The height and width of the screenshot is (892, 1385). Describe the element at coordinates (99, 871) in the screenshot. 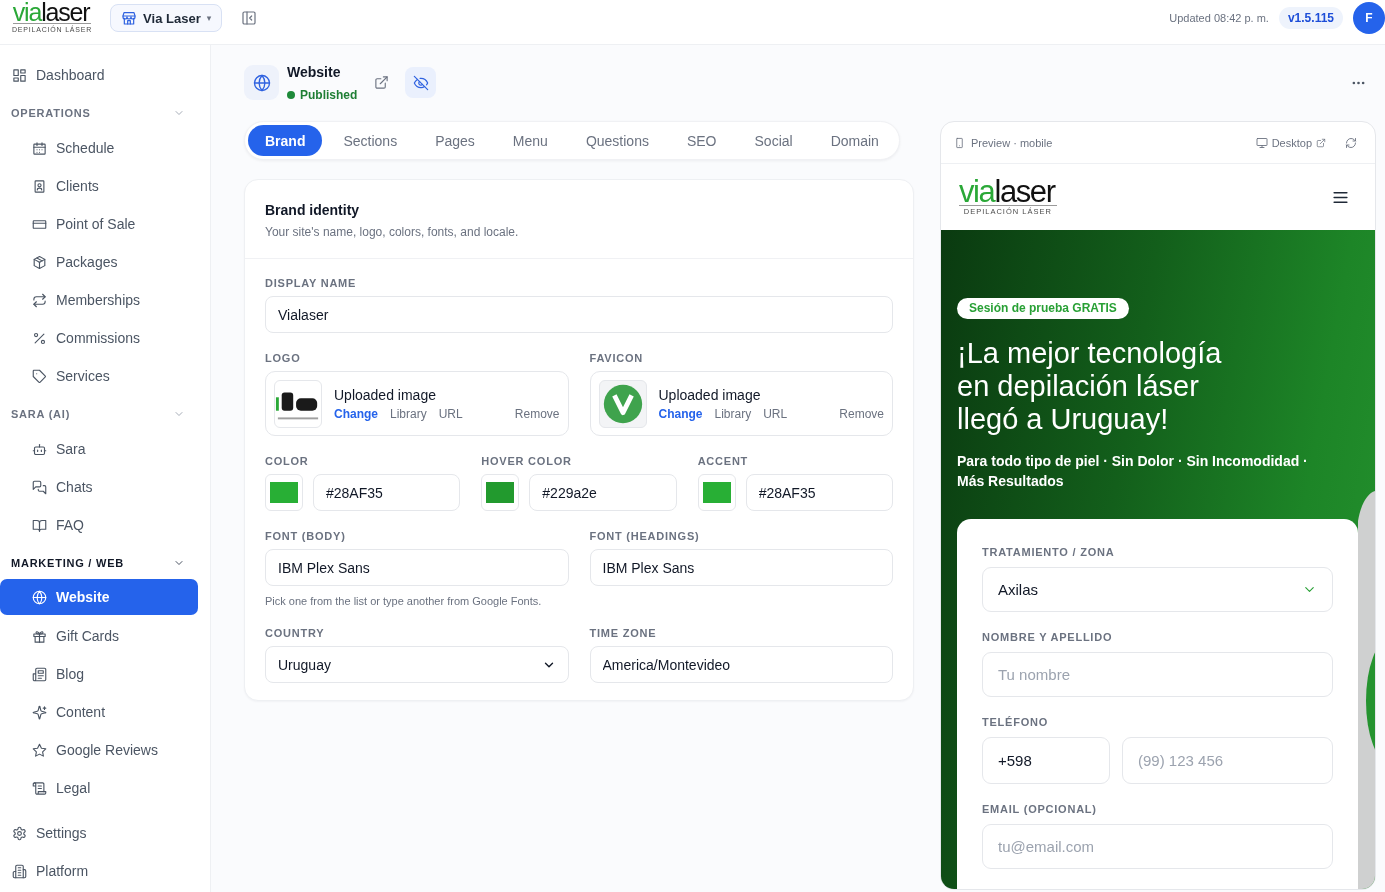

I see `sidebar-item: Platform` at that location.